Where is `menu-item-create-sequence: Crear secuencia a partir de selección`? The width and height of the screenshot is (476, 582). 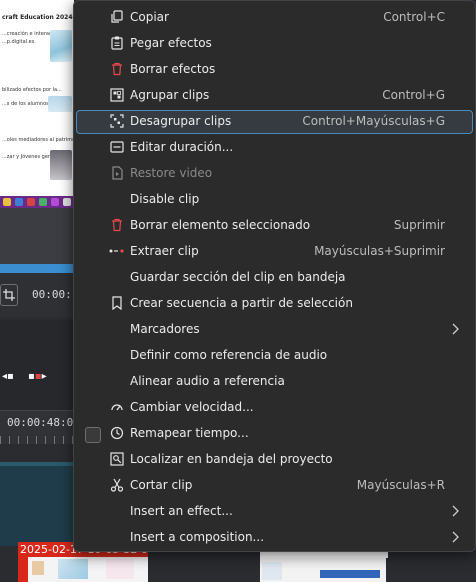
menu-item-create-sequence: Crear secuencia a partir de selección is located at coordinates (274, 304).